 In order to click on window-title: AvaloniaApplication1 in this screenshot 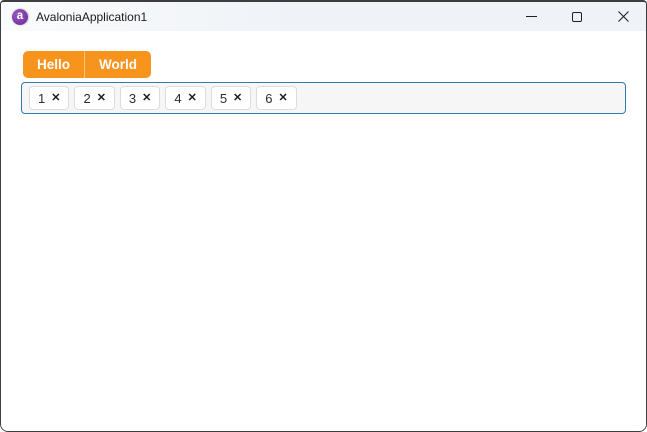, I will do `click(92, 16)`.